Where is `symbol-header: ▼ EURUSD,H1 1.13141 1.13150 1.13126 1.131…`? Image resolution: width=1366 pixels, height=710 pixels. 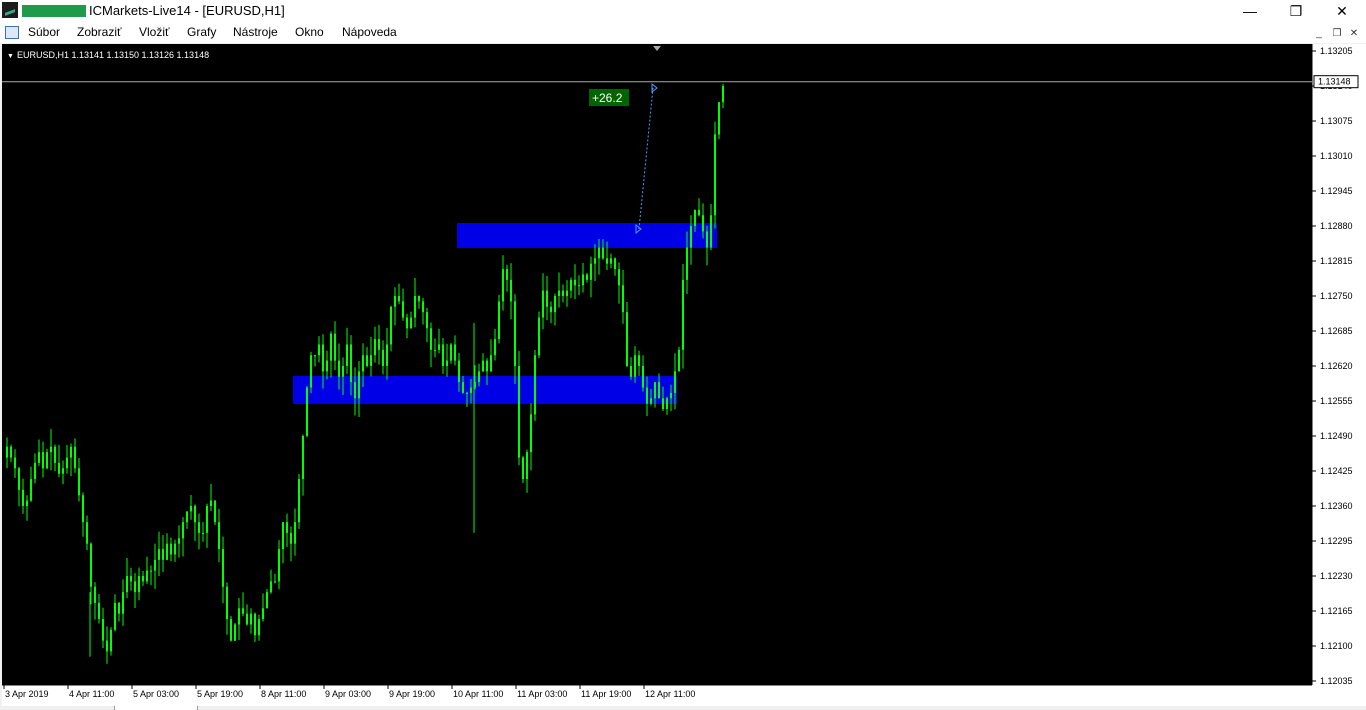
symbol-header: ▼ EURUSD,H1 1.13141 1.13150 1.13126 1.131… is located at coordinates (108, 55).